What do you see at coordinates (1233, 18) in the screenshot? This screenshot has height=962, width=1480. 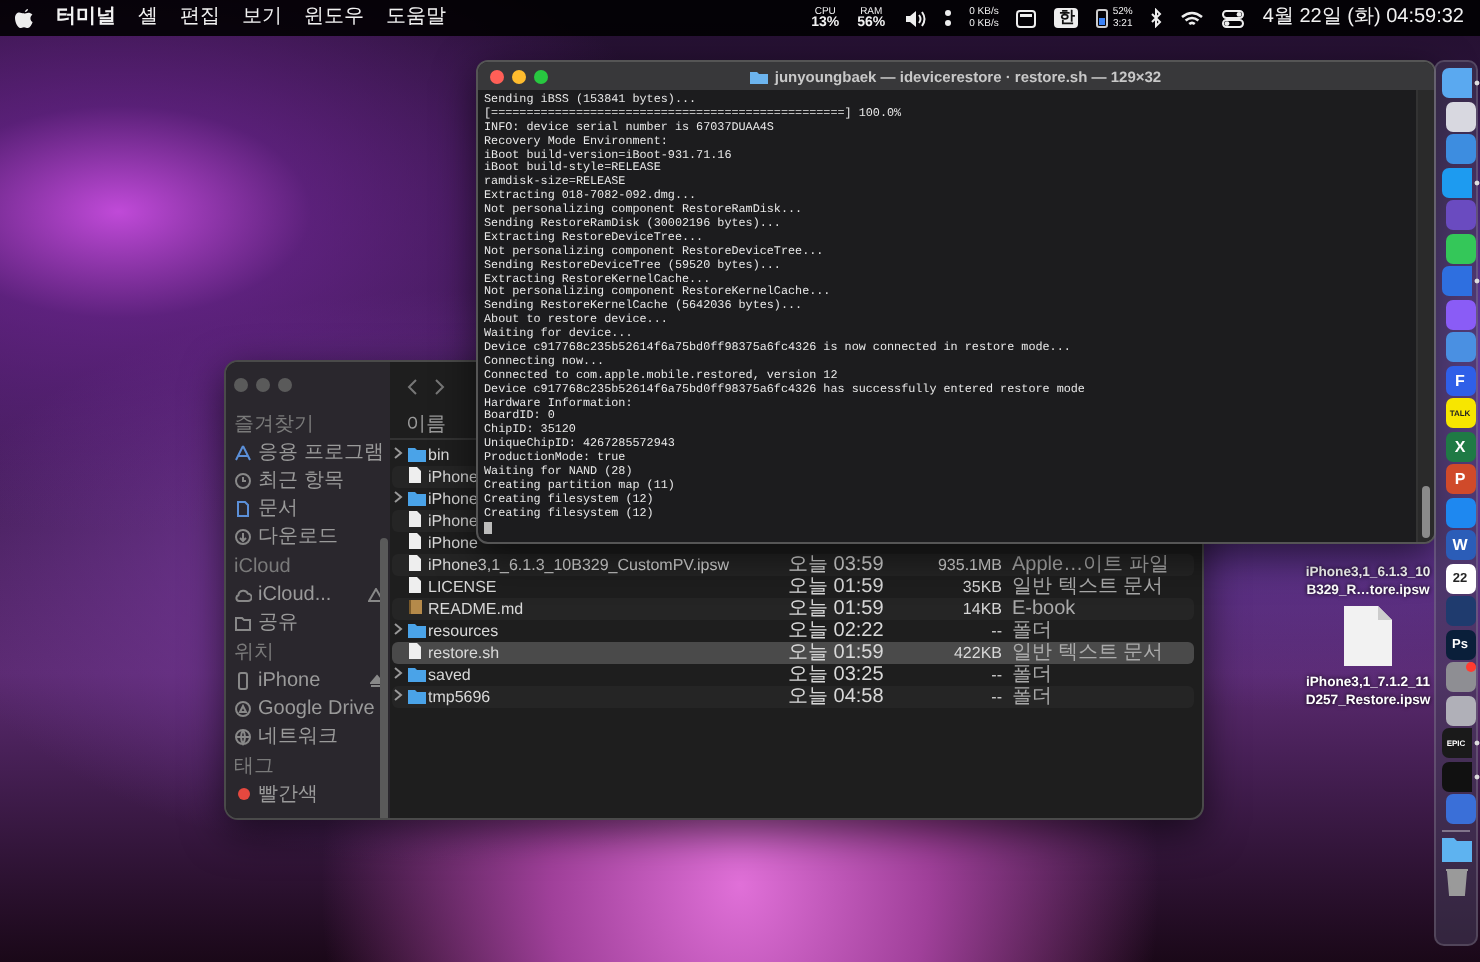 I see `control-center-icon` at bounding box center [1233, 18].